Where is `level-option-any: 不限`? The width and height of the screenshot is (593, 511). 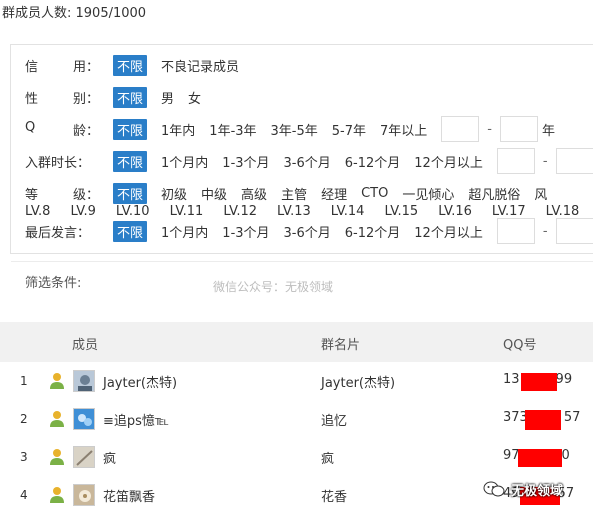
level-option-any: 不限 is located at coordinates (130, 193).